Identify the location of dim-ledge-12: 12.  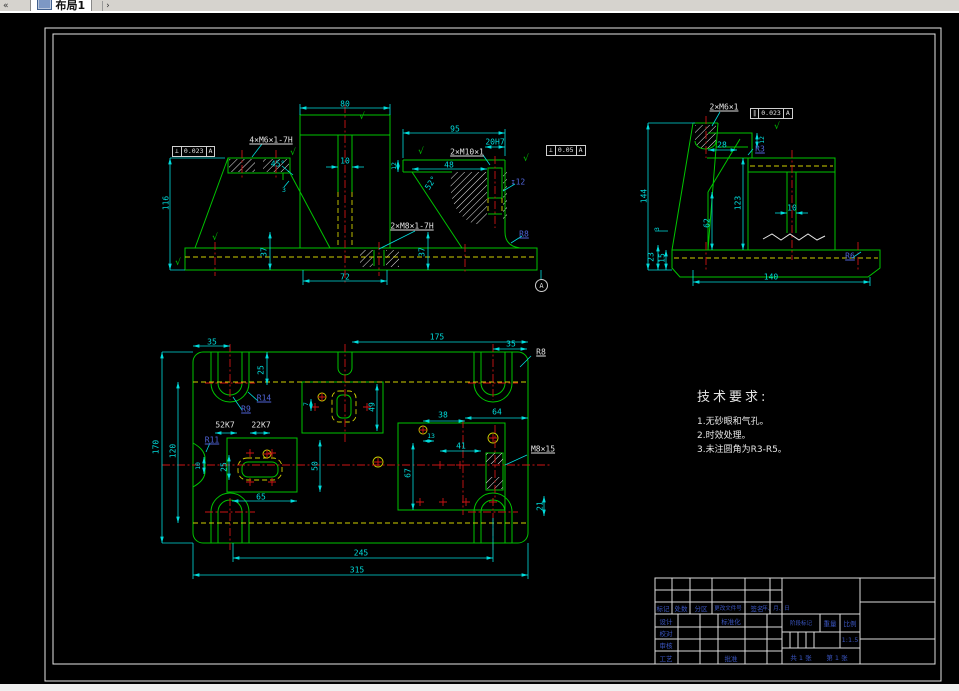
(394, 166).